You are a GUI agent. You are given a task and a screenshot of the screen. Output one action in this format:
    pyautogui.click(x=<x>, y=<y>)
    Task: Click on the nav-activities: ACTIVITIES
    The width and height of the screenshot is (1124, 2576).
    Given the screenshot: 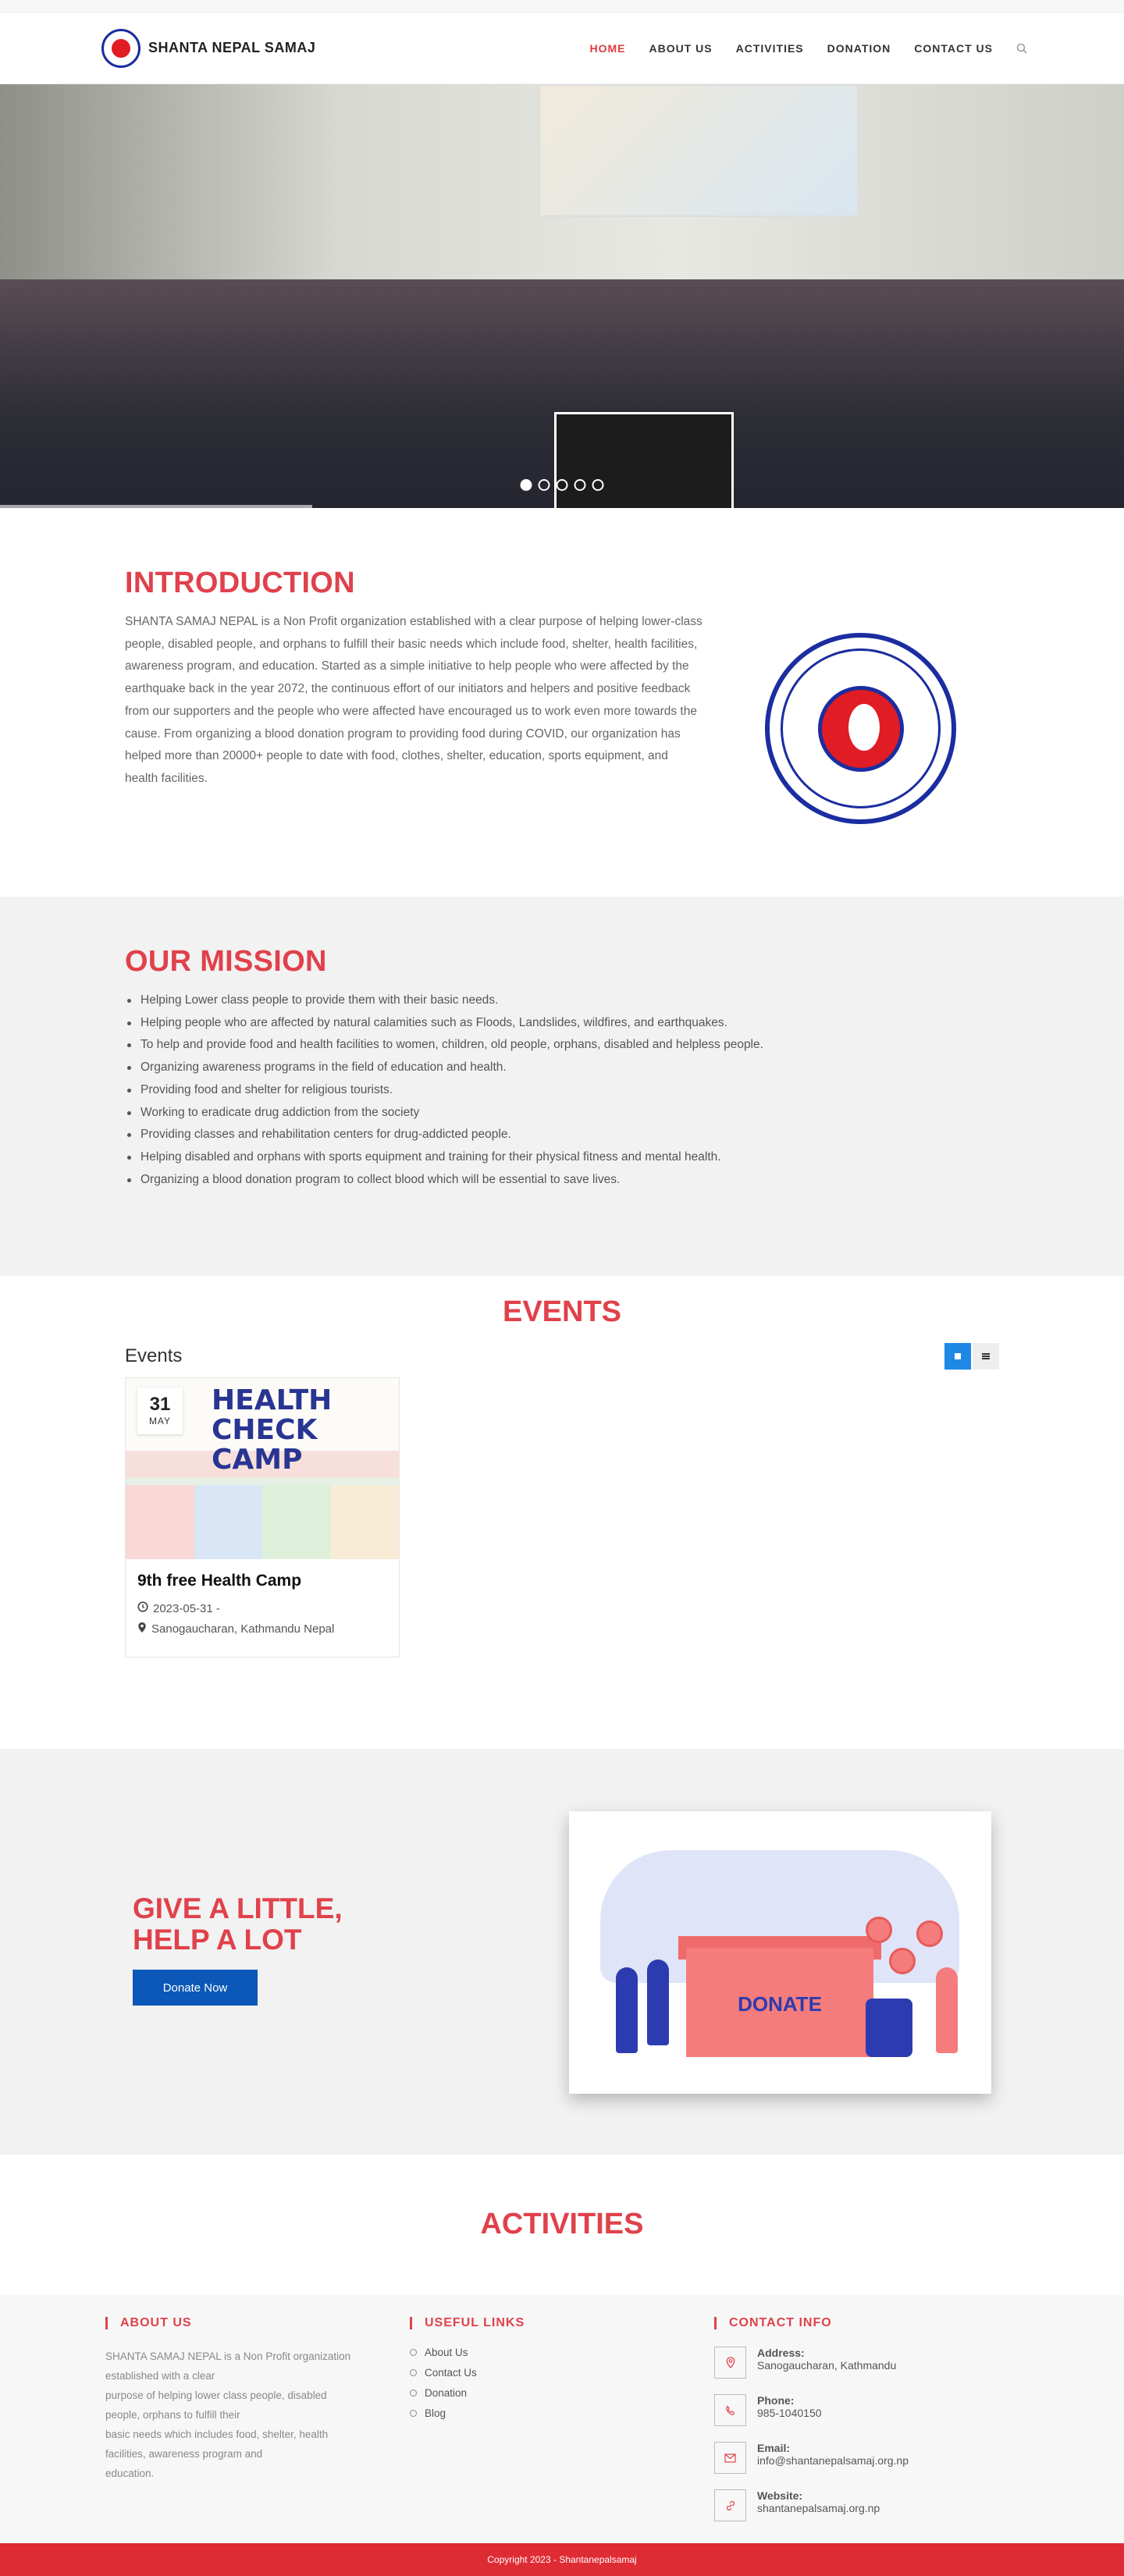 What is the action you would take?
    pyautogui.click(x=770, y=49)
    